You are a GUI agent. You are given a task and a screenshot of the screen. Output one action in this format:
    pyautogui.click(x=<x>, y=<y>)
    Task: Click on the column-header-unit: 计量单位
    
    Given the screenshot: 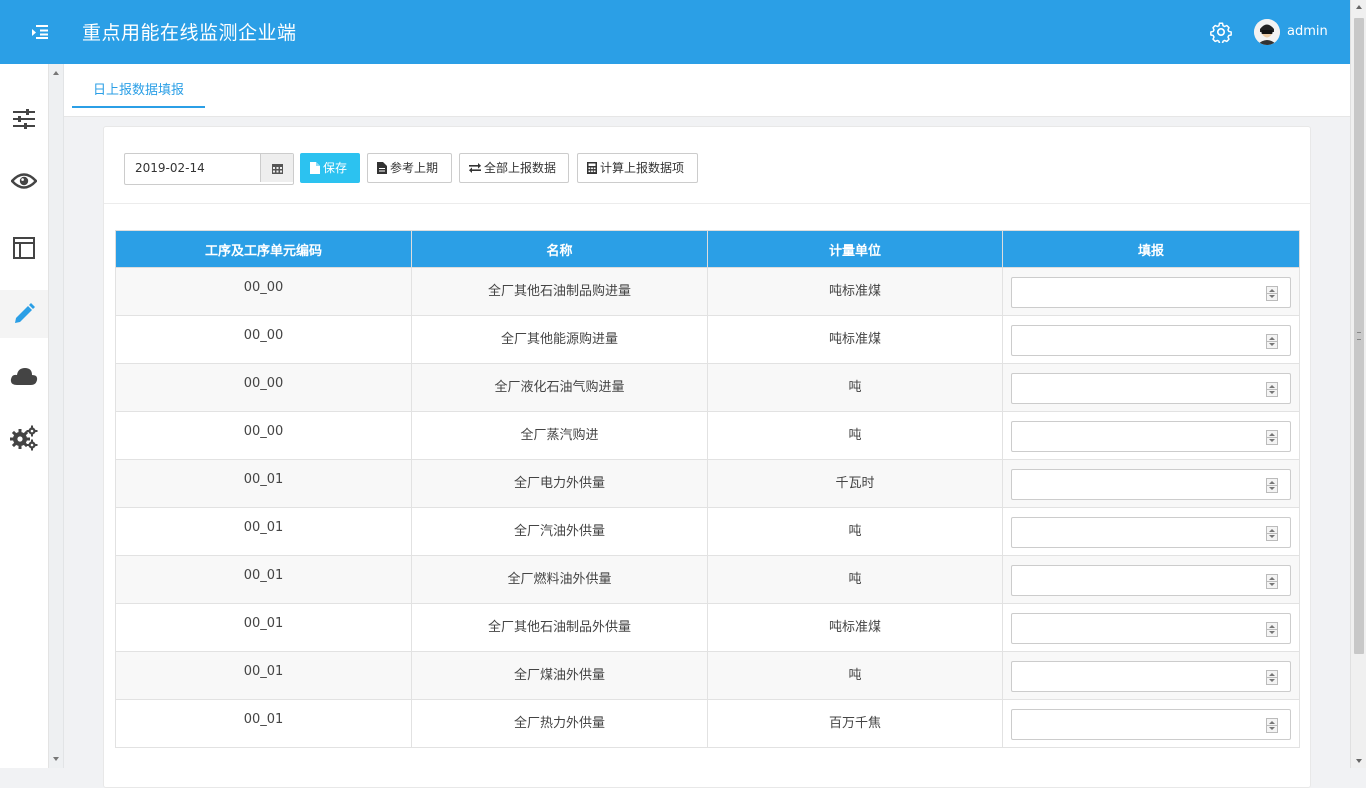 What is the action you would take?
    pyautogui.click(x=855, y=249)
    